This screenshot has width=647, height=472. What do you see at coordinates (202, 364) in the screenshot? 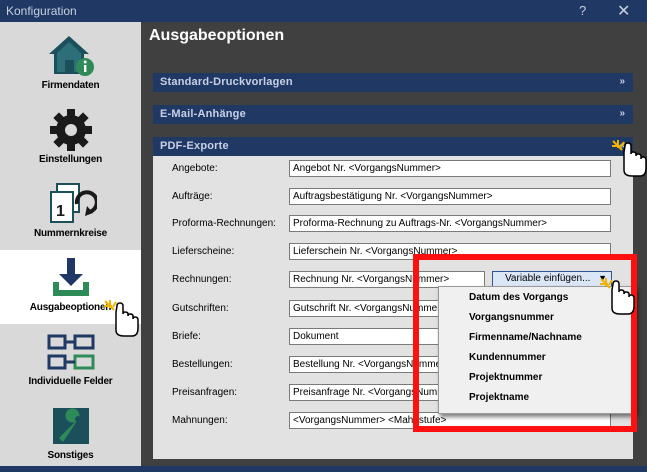
I see `label-bestellungen: Bestellungen:` at bounding box center [202, 364].